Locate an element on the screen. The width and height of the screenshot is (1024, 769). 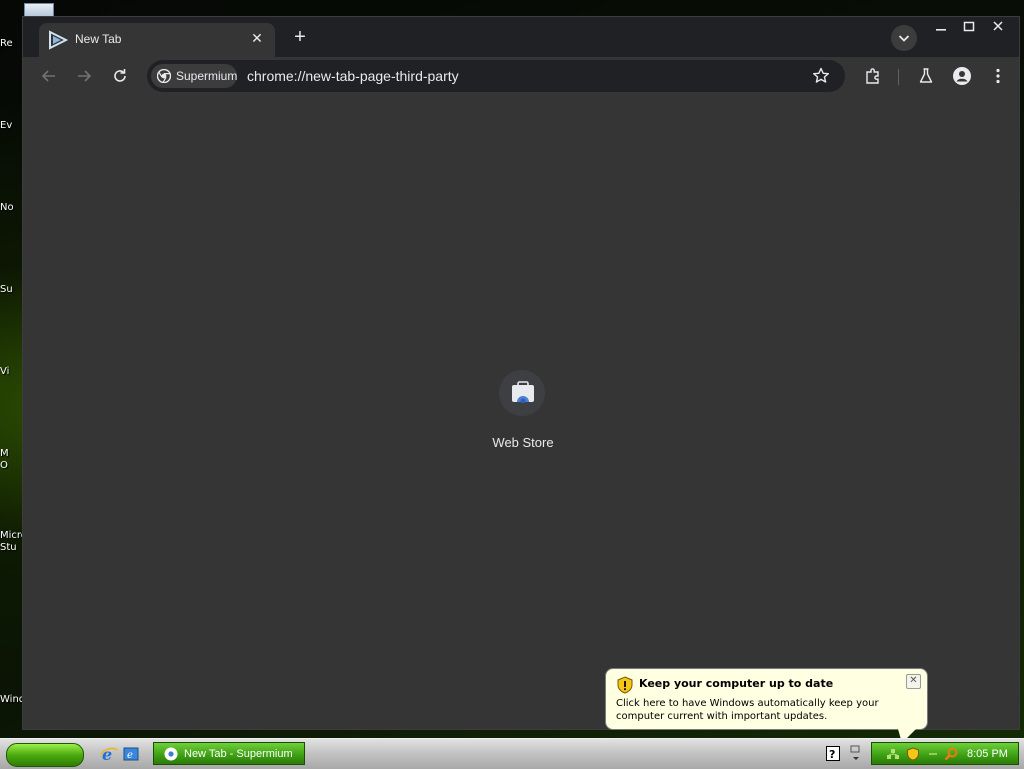
forward-arrow-icon is located at coordinates (85, 76).